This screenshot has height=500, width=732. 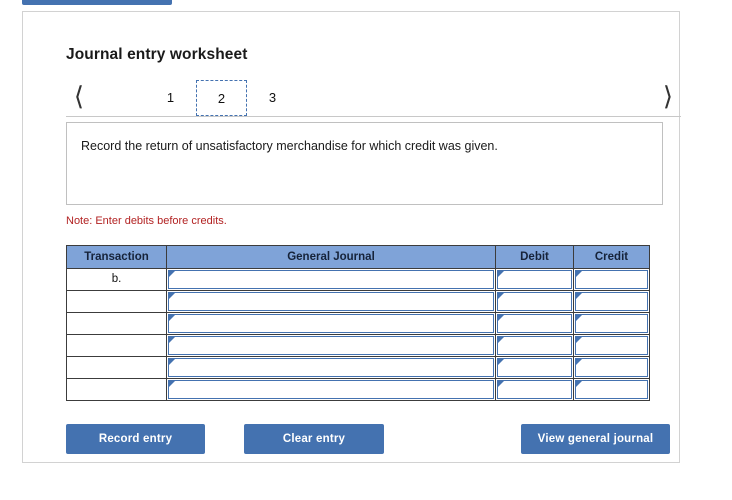 I want to click on pager-page-1: 1, so click(x=170, y=98).